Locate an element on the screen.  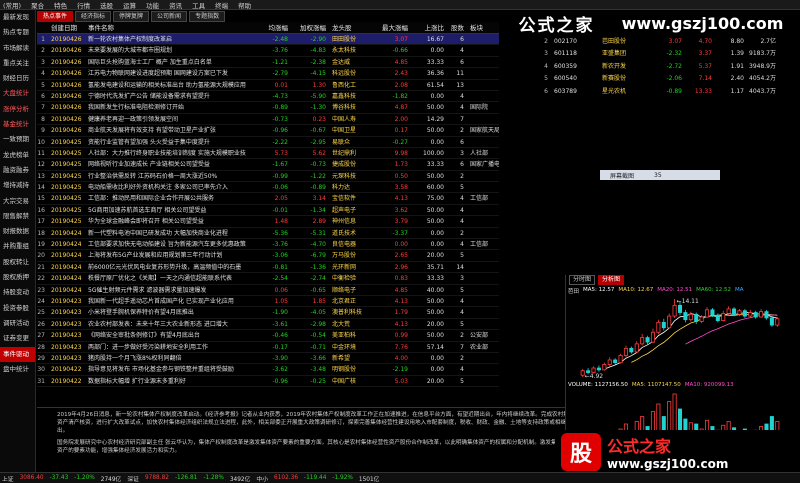
sidebar-item: 财报数据 is located at coordinates (17, 231).